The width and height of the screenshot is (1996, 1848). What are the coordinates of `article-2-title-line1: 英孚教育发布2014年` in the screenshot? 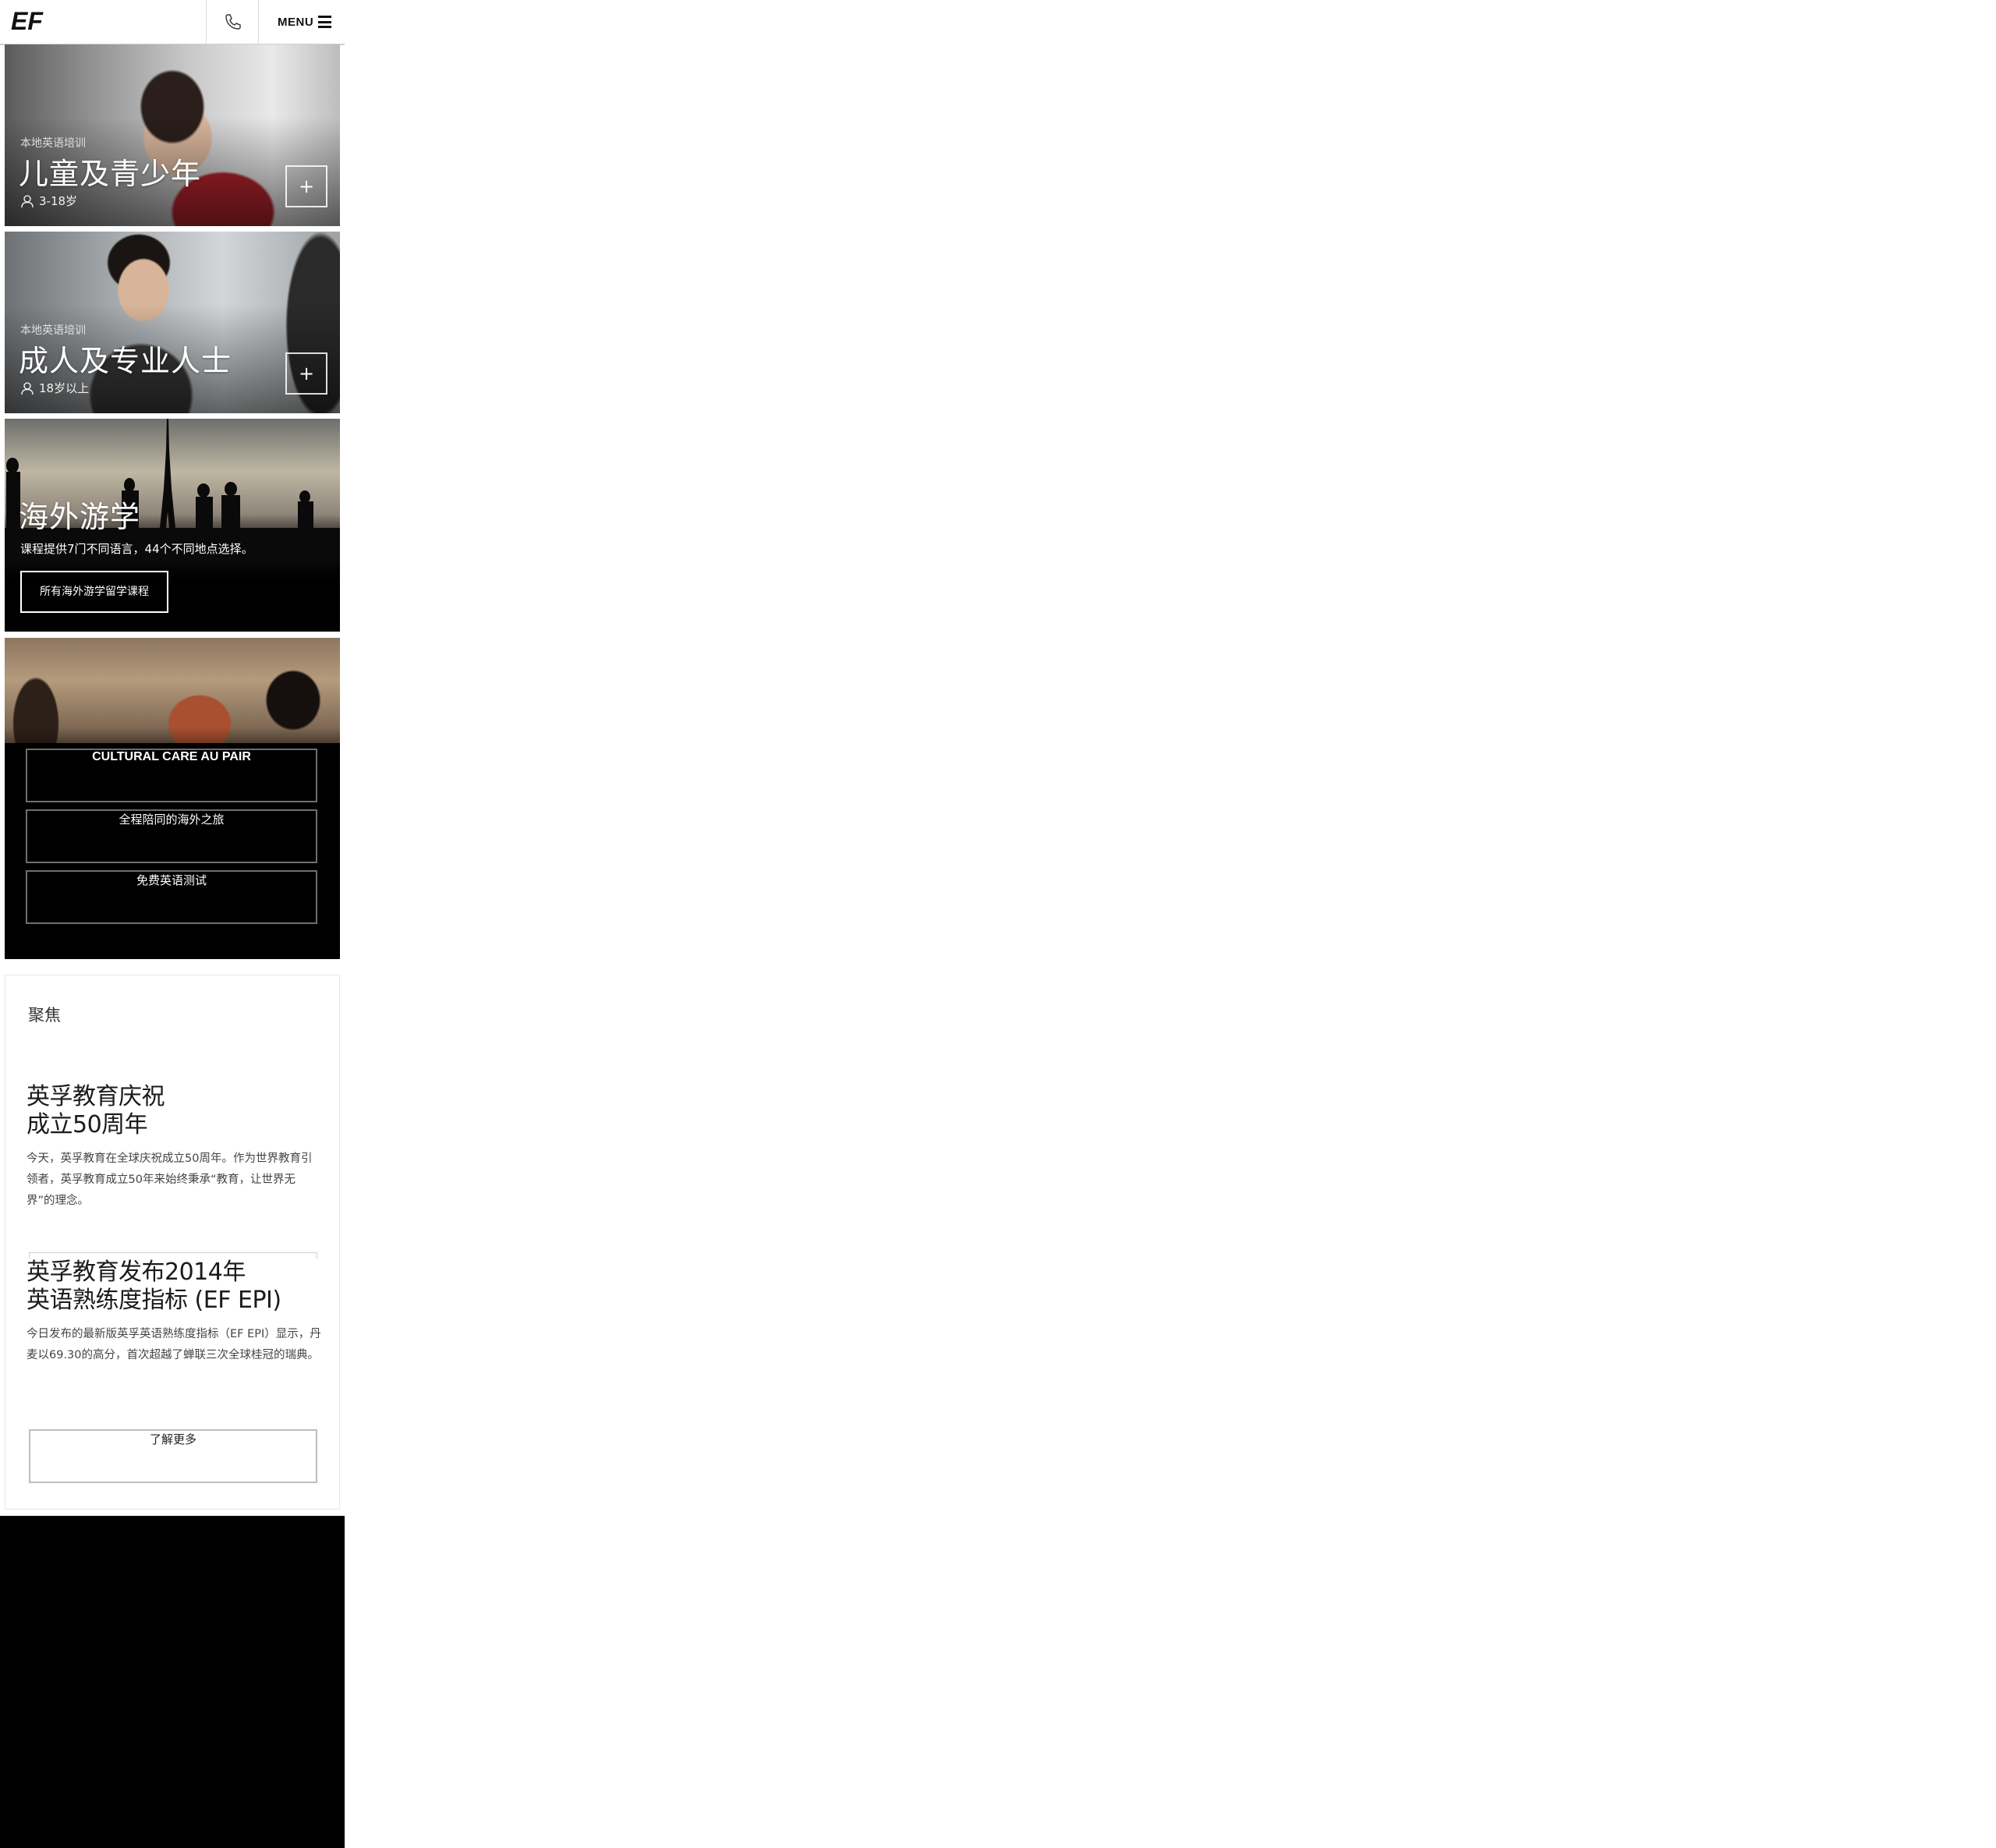 It's located at (136, 1272).